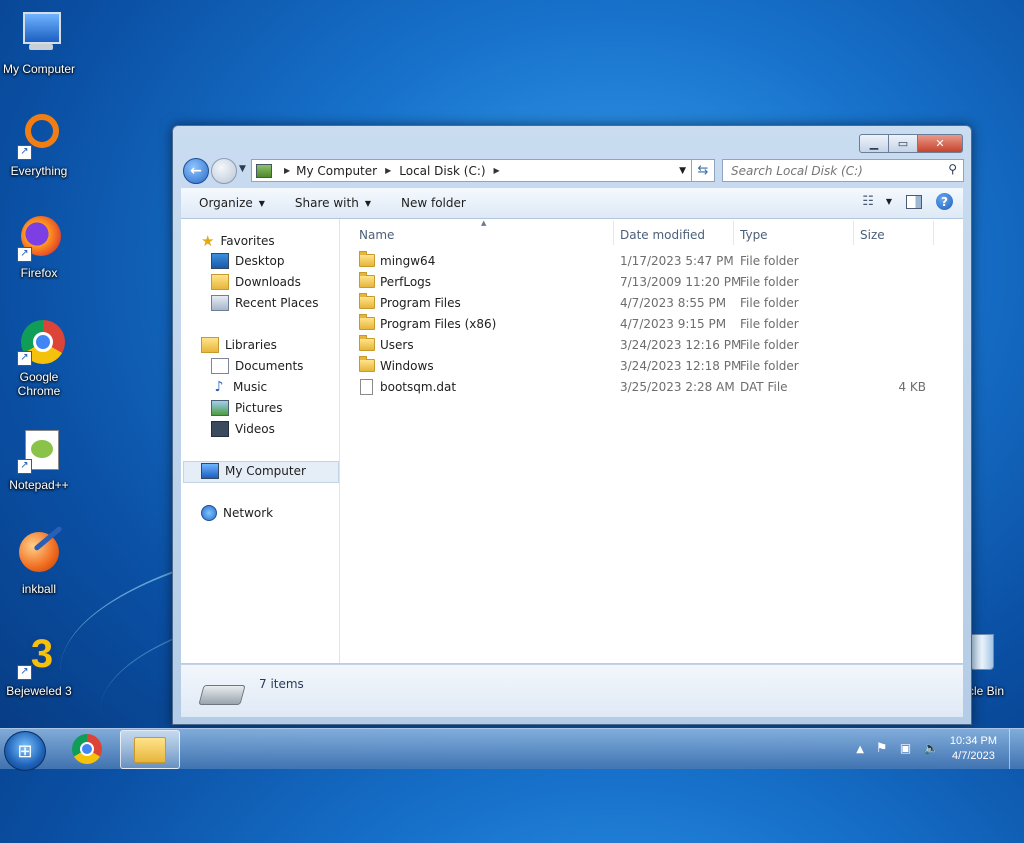  What do you see at coordinates (224, 171) in the screenshot?
I see `forward-button` at bounding box center [224, 171].